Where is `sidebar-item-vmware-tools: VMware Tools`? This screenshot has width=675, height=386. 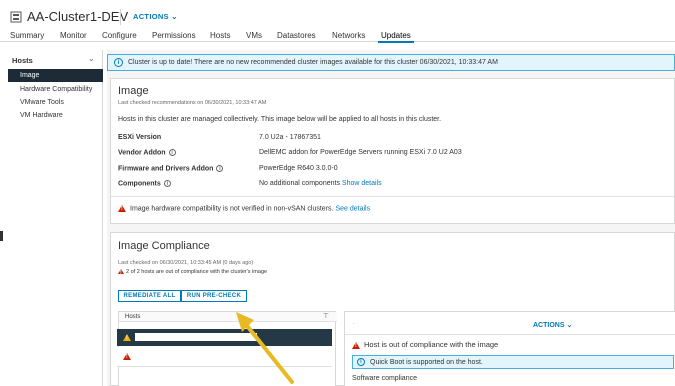 sidebar-item-vmware-tools: VMware Tools is located at coordinates (55, 102).